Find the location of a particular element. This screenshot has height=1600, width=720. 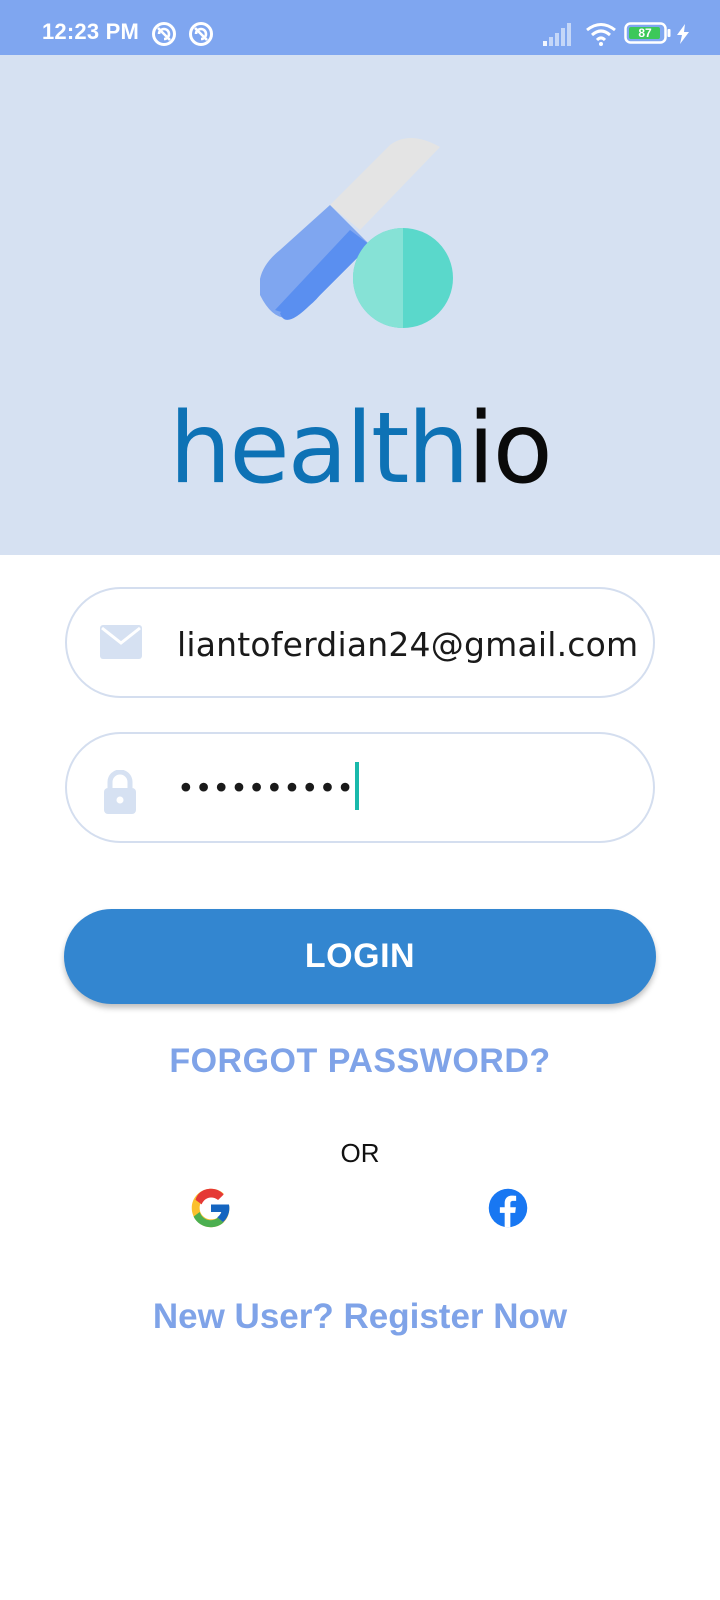

facebook-login-button is located at coordinates (508, 1208).